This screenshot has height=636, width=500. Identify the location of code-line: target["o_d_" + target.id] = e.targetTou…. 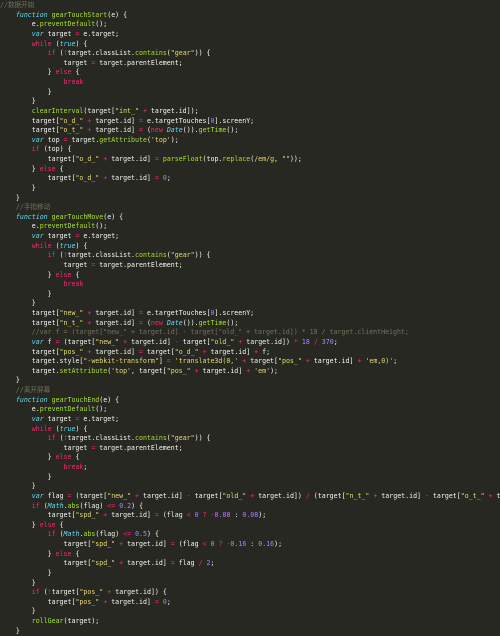
(250, 122).